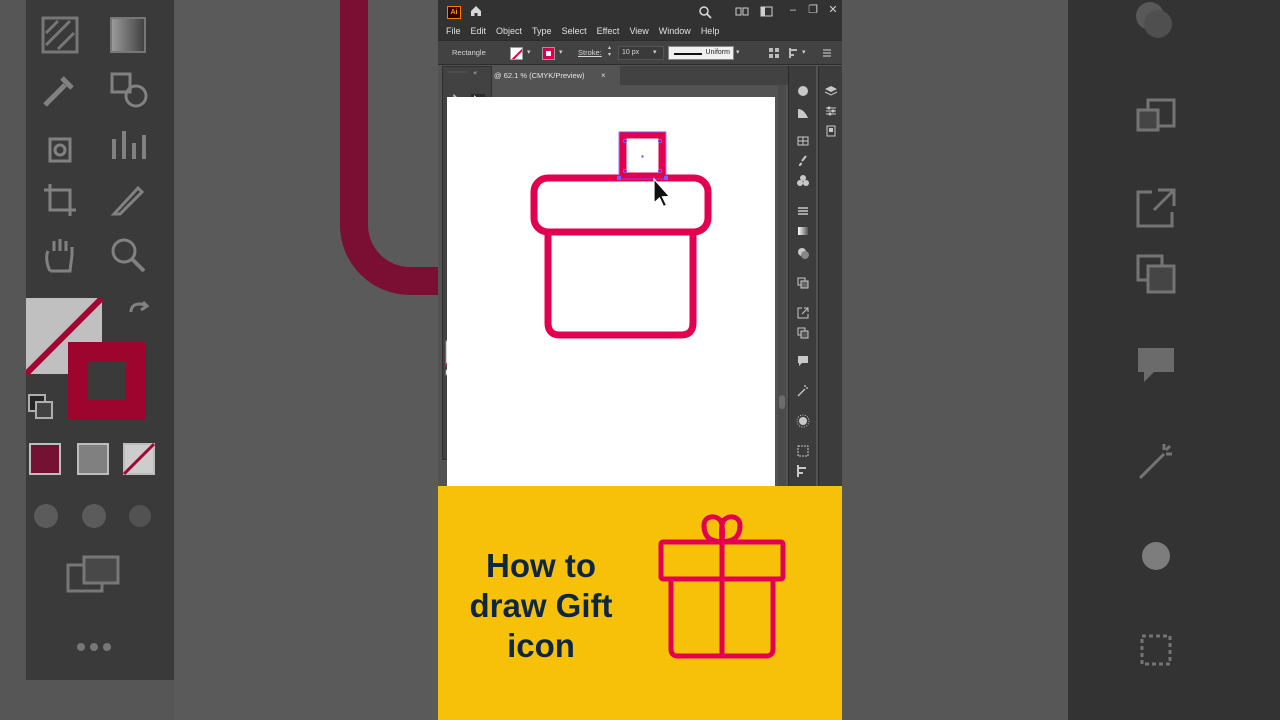 Image resolution: width=1280 pixels, height=720 pixels. Describe the element at coordinates (603, 75) in the screenshot. I see `close-icon: ×` at that location.